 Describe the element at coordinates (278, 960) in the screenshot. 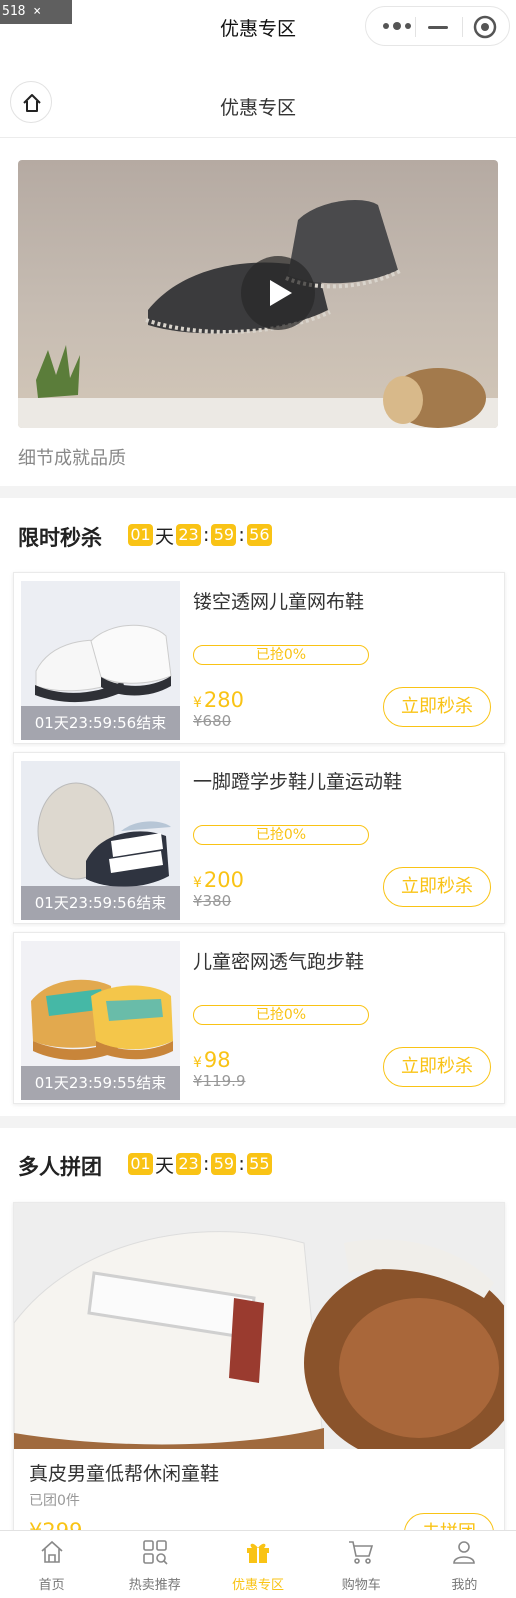

I see `product-name: 儿童密网透气跑步鞋` at that location.